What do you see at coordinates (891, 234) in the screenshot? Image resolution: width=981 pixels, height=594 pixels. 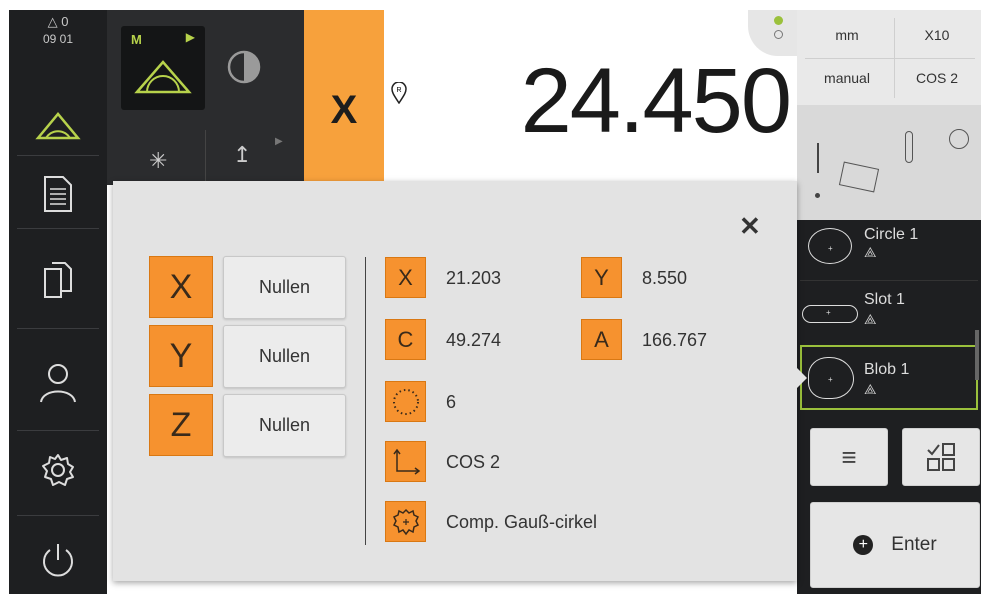 I see `feature-label: Circle 1` at bounding box center [891, 234].